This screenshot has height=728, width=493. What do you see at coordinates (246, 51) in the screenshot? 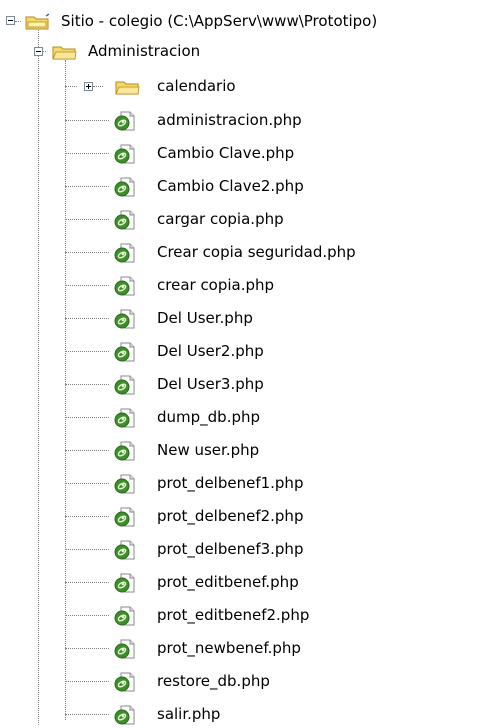
I see `tree-node-folder: Administracion` at bounding box center [246, 51].